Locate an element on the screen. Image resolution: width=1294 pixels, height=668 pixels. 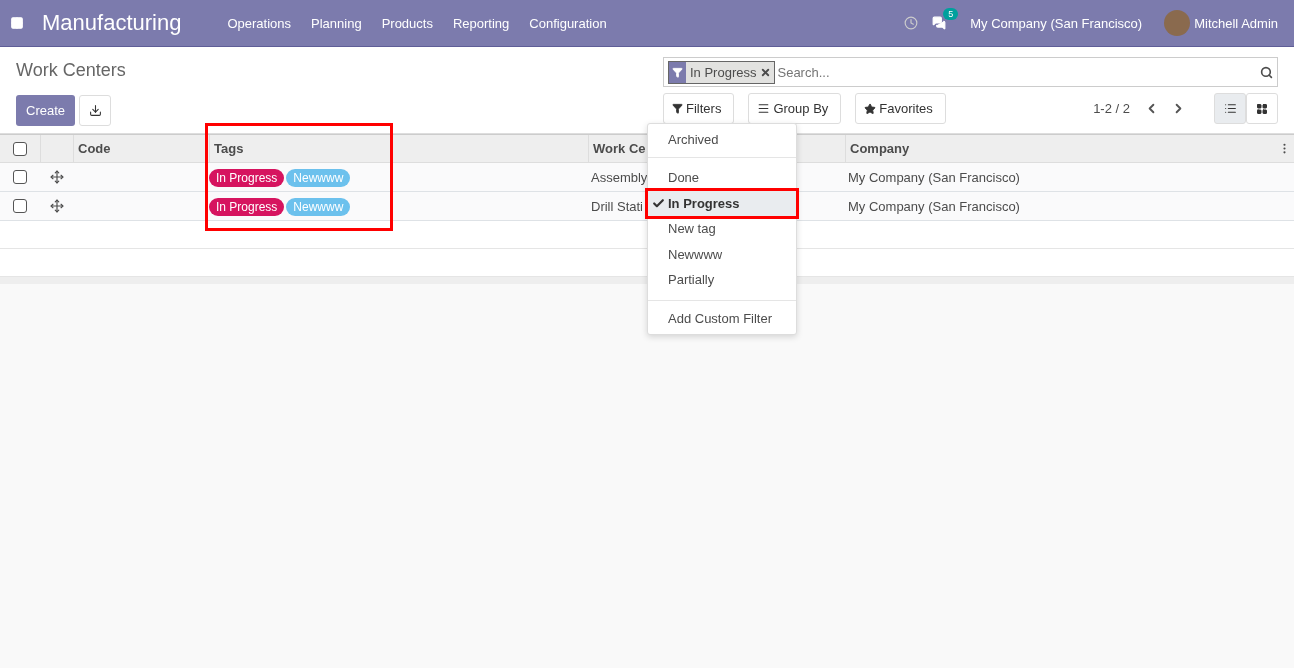
remove-facet-icon is located at coordinates (766, 72).